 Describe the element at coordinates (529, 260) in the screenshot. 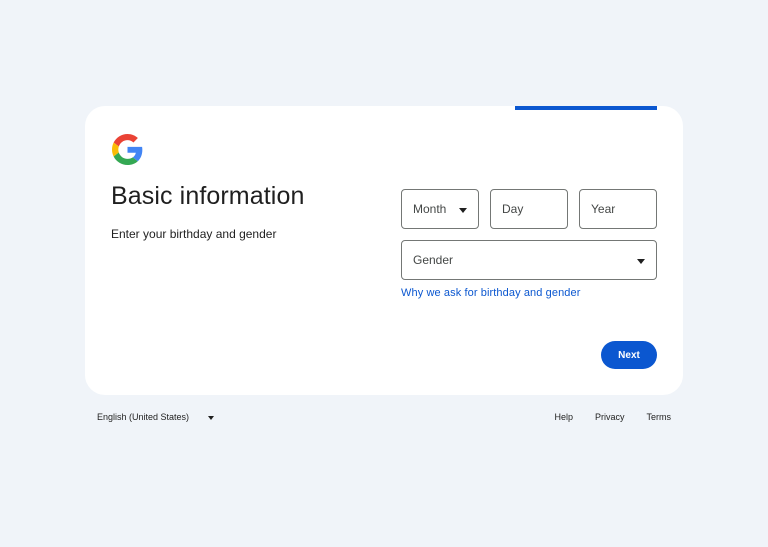

I see `gender-select: Gender` at that location.